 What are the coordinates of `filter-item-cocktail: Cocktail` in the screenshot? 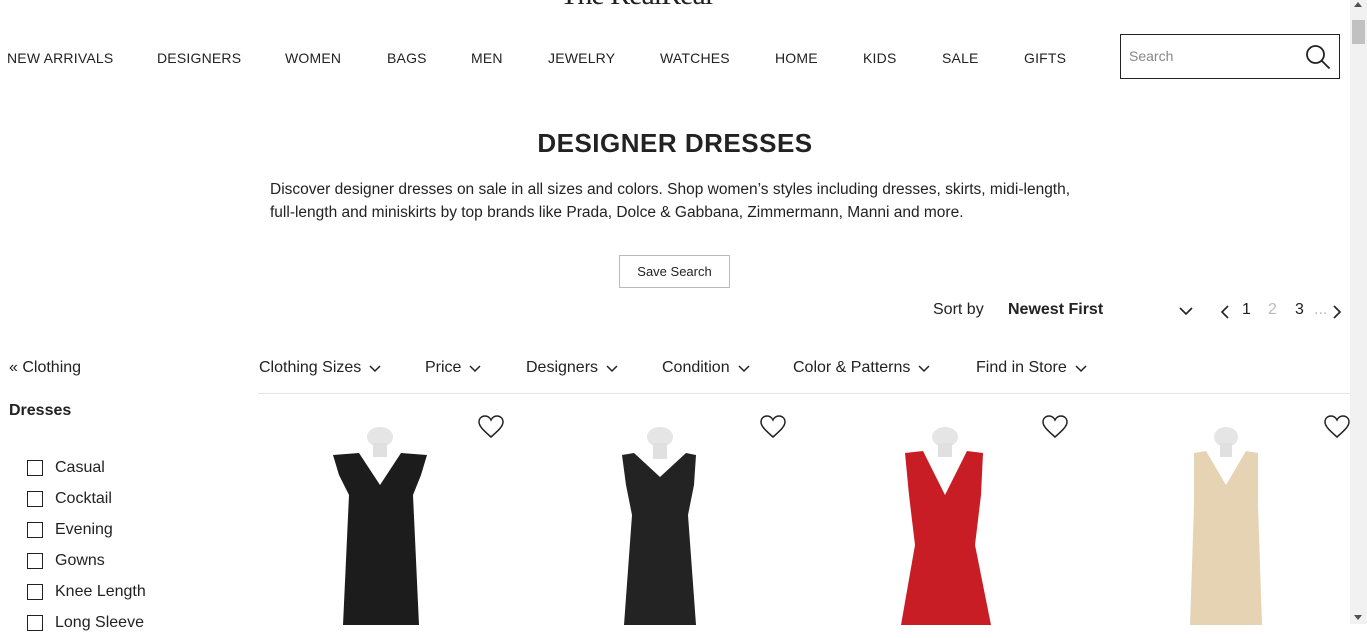 It's located at (86, 498).